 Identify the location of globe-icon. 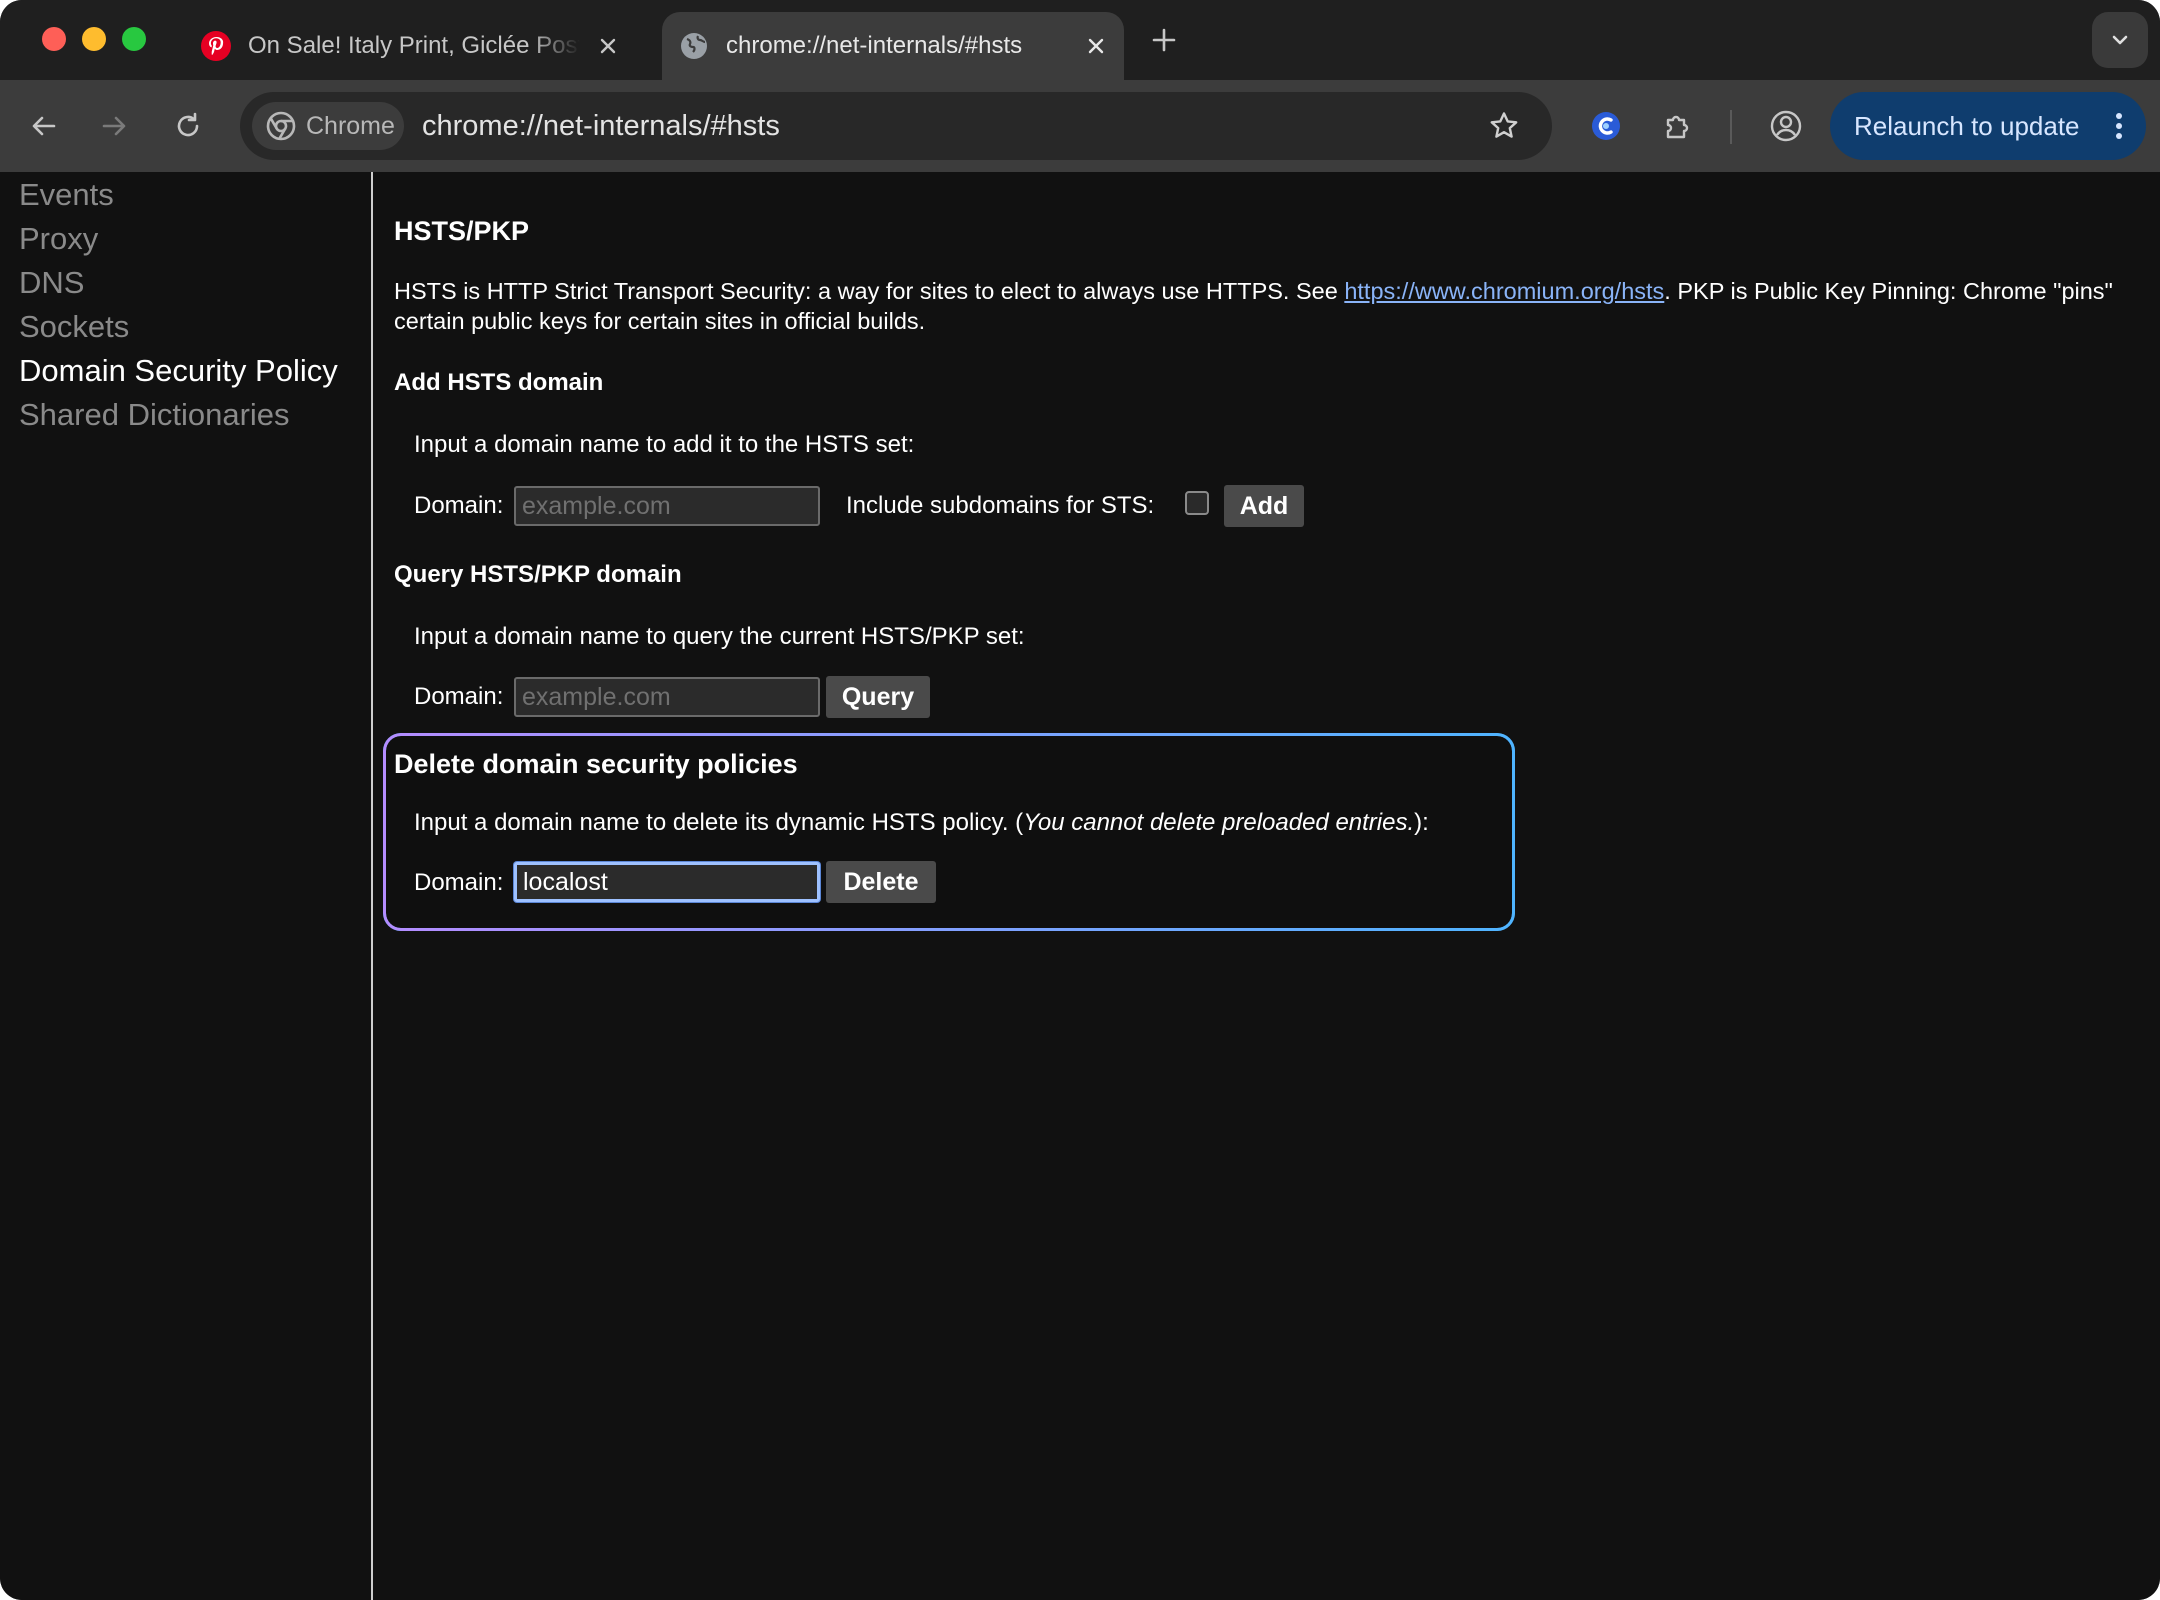
(694, 46).